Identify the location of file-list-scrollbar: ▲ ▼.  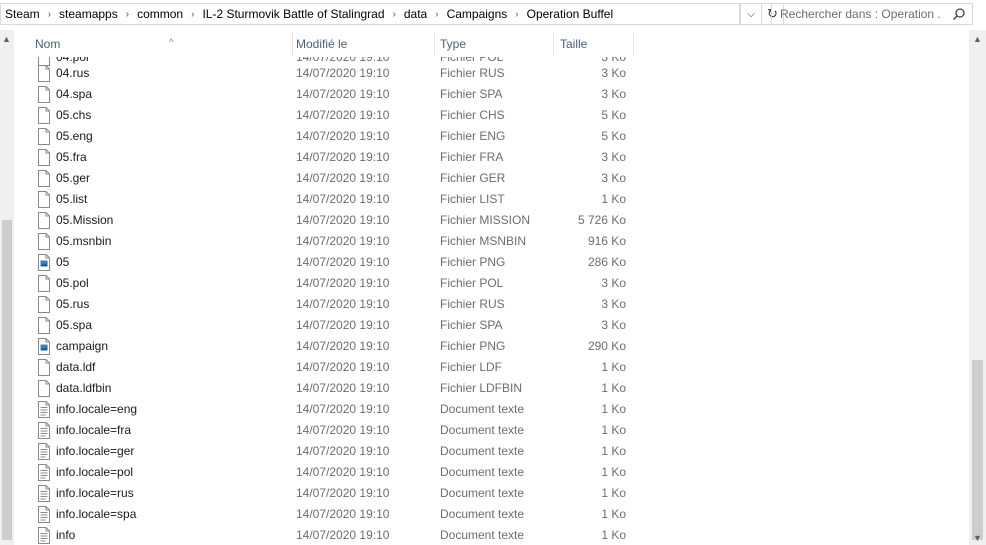
(977, 287).